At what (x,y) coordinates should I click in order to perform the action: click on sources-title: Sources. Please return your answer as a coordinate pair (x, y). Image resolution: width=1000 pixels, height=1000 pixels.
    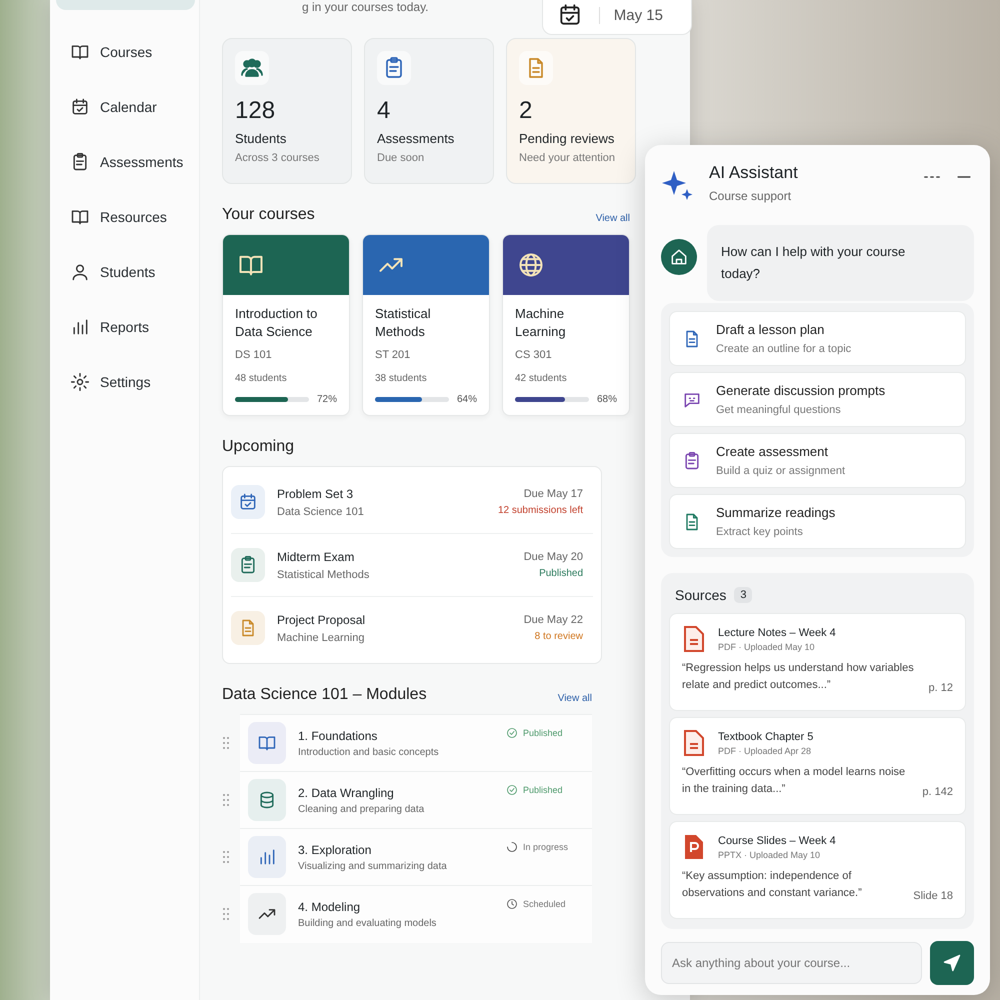
    Looking at the image, I should click on (700, 595).